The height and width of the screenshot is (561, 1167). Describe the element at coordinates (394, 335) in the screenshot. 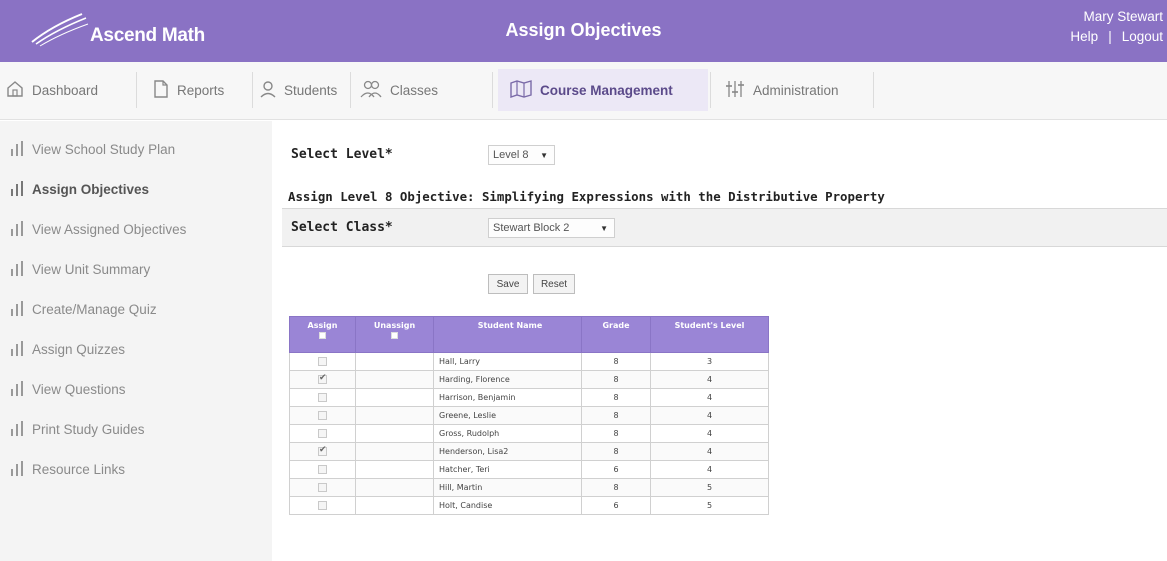

I see `unassign-all-checkbox` at that location.